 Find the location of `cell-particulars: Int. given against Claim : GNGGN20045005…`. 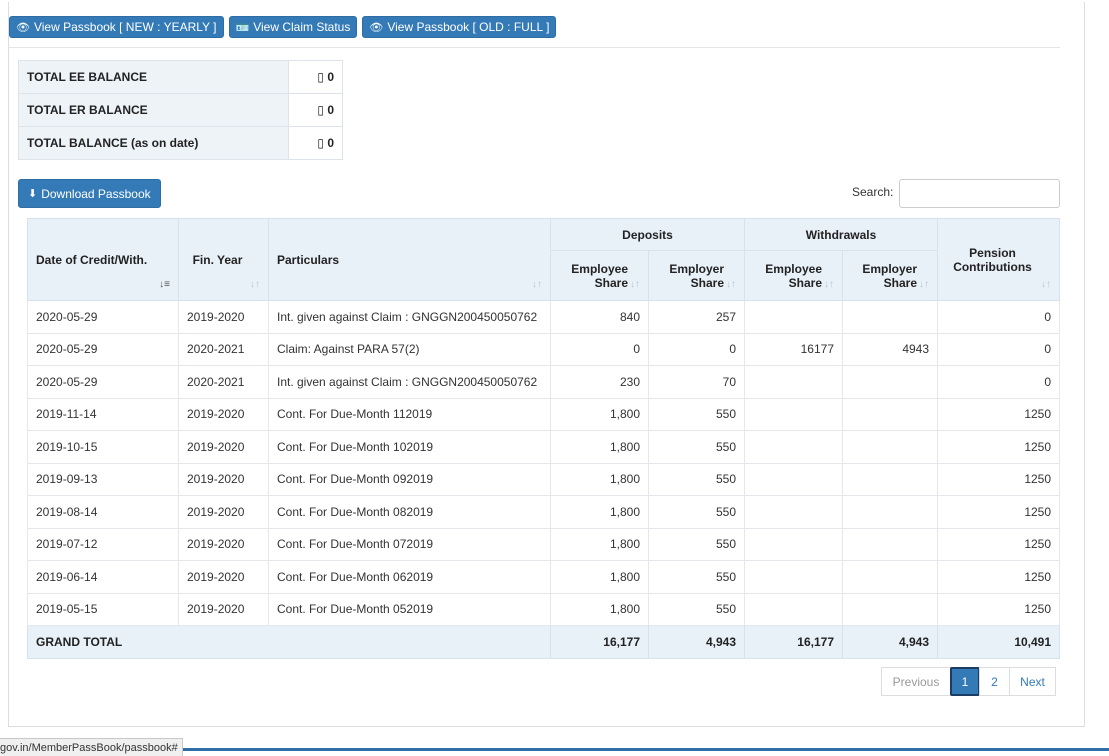

cell-particulars: Int. given against Claim : GNGGN20045005… is located at coordinates (409, 317).